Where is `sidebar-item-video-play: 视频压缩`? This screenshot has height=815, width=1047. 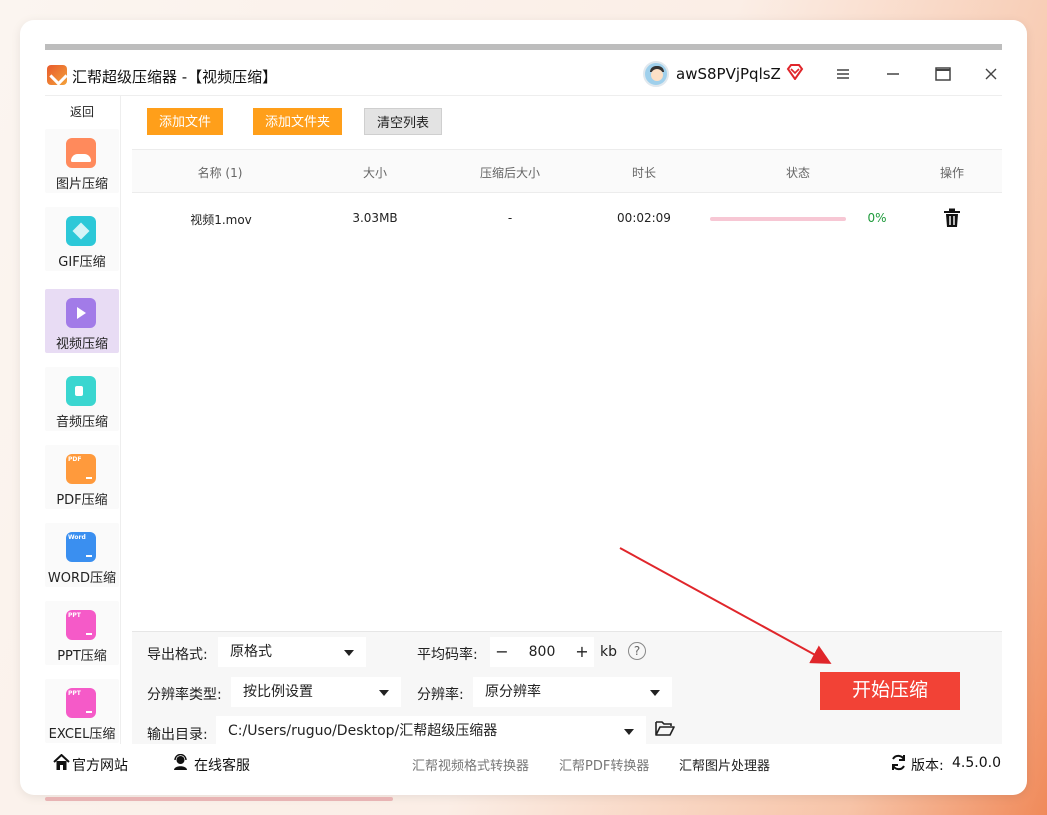
sidebar-item-video-play: 视频压缩 is located at coordinates (82, 321).